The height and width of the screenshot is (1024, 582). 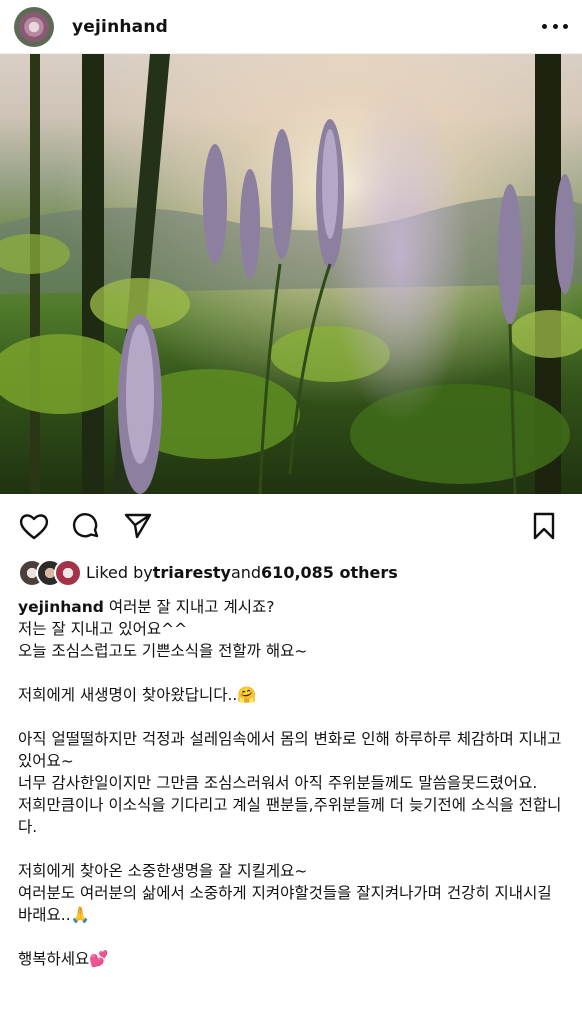 I want to click on post-actions, so click(x=291, y=526).